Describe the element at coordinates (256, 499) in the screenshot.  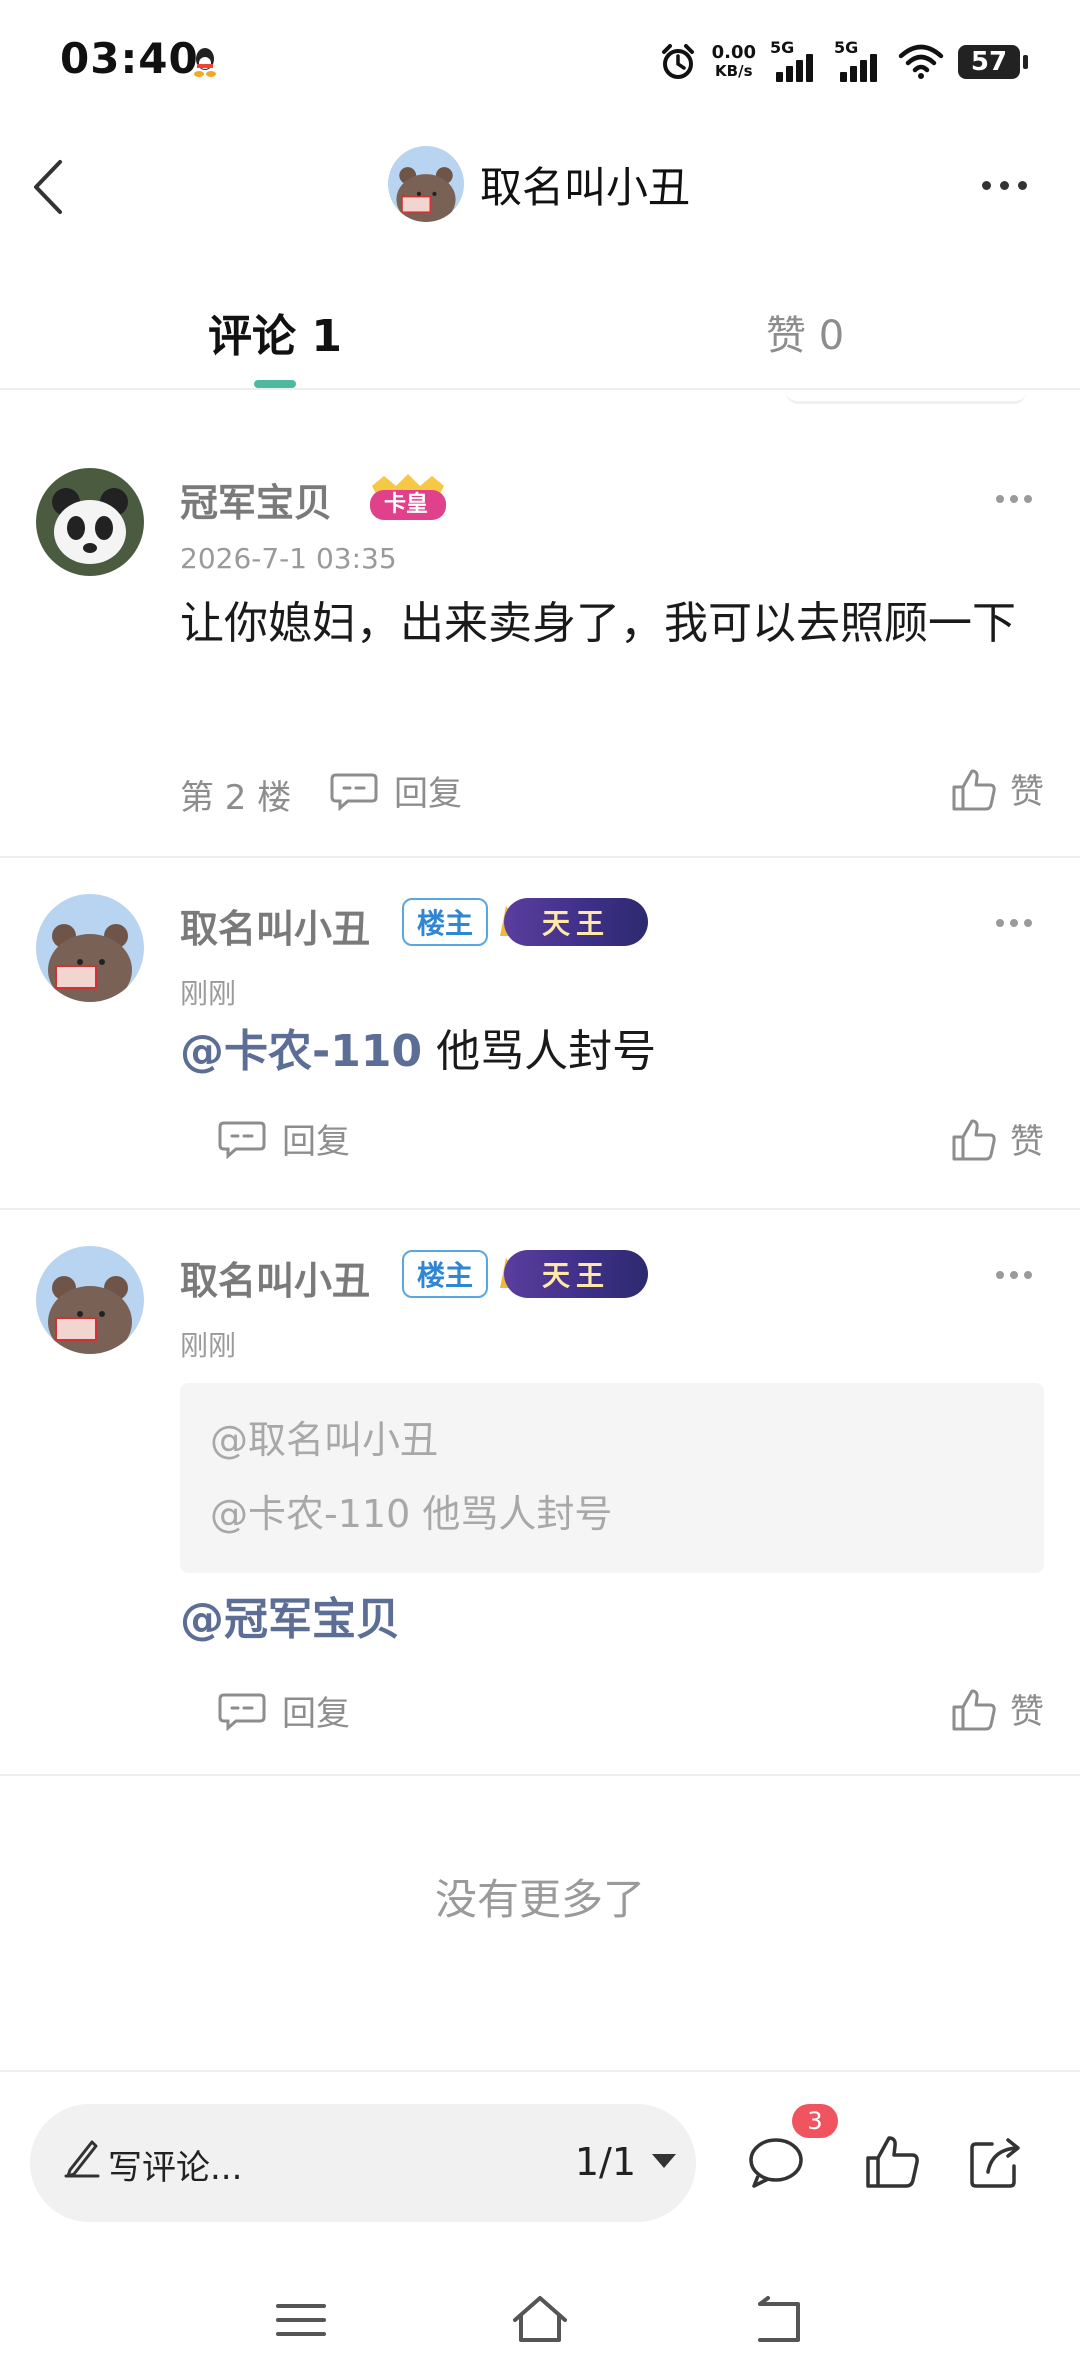
I see `commenter-name: 冠军宝贝` at that location.